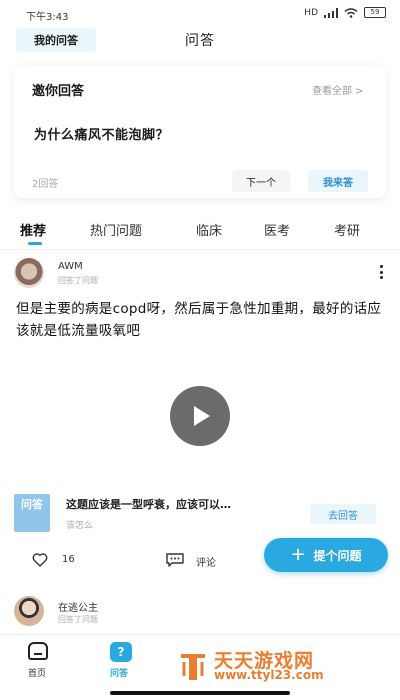  I want to click on signal-icon, so click(331, 12).